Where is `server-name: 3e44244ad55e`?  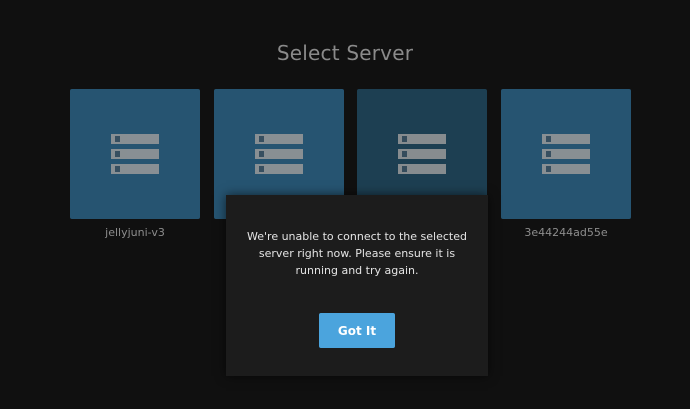 server-name: 3e44244ad55e is located at coordinates (566, 232).